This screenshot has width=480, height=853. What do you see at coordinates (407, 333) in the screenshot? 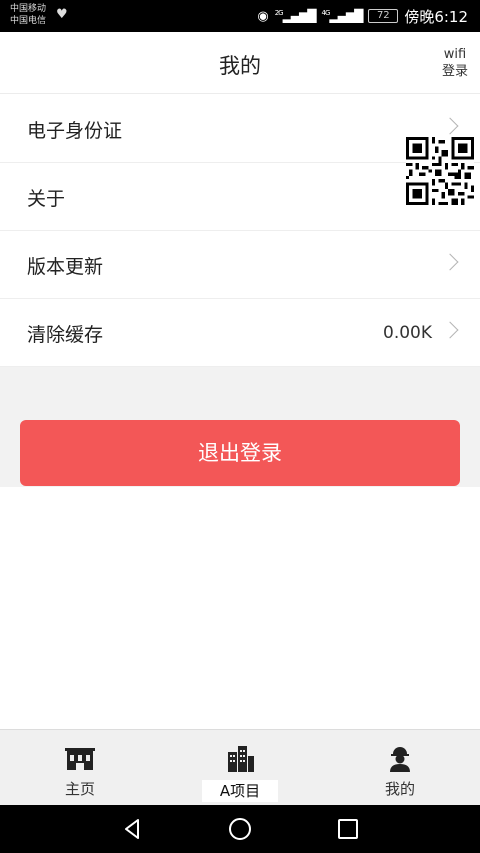
I see `cache-size-value: 0.00K` at bounding box center [407, 333].